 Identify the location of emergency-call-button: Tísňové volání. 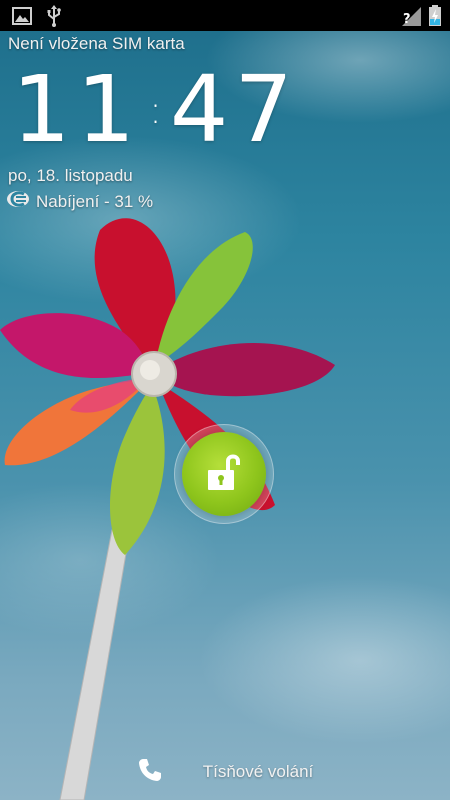
(225, 772).